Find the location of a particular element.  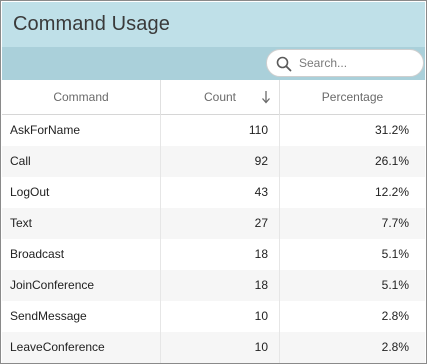

cell-count: 27 is located at coordinates (220, 223).